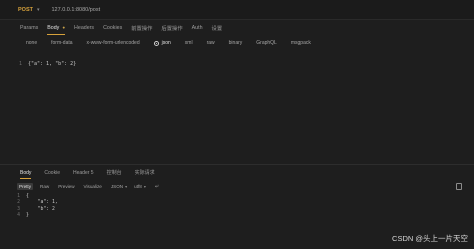  What do you see at coordinates (52, 172) in the screenshot?
I see `tab-response-cookie: Cookie` at bounding box center [52, 172].